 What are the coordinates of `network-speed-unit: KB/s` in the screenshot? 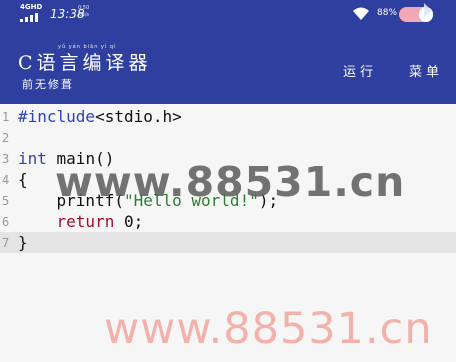 It's located at (83, 15).